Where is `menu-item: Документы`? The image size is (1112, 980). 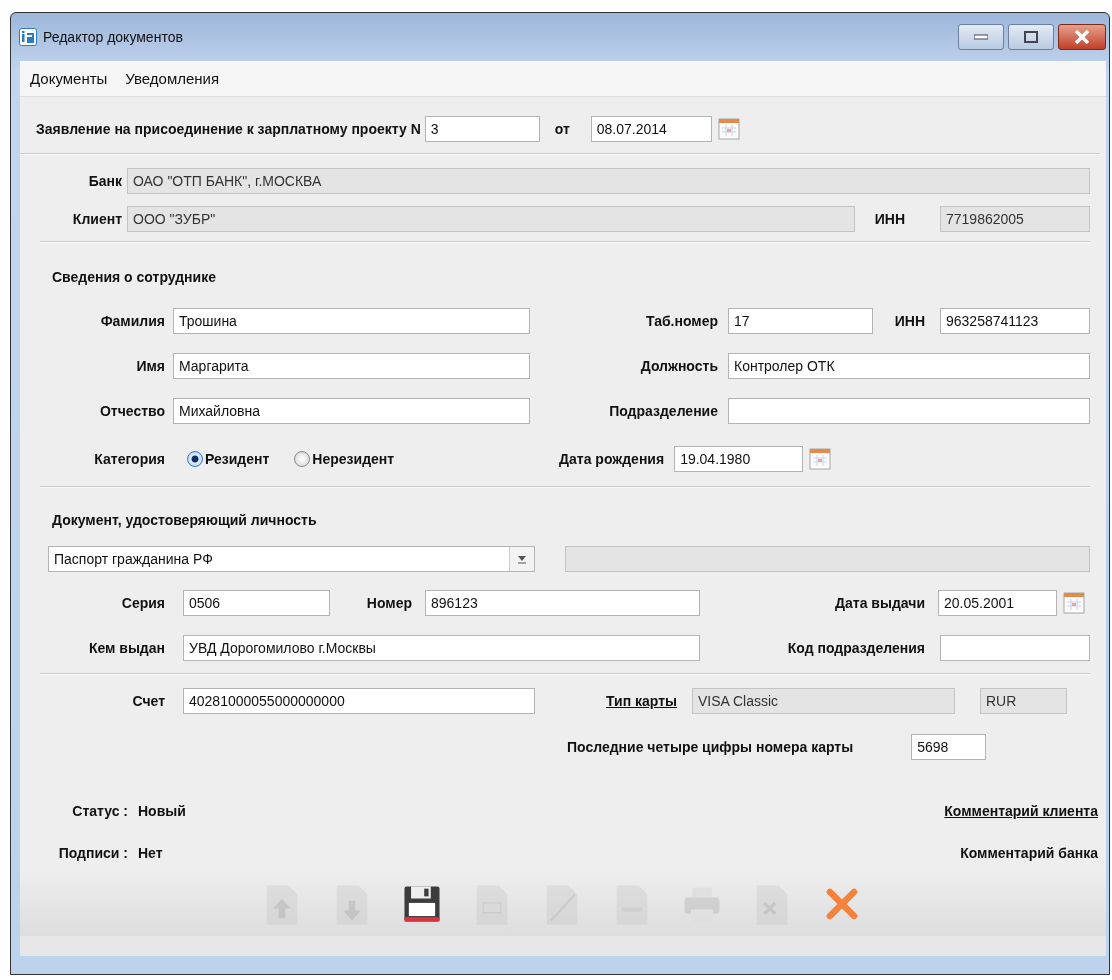
menu-item: Документы is located at coordinates (69, 78).